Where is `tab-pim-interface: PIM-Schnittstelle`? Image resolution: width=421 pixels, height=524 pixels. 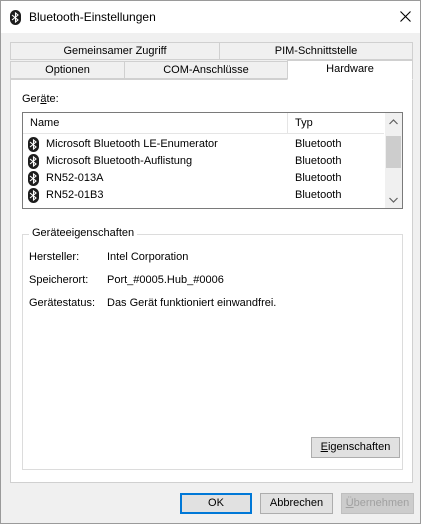 tab-pim-interface: PIM-Schnittstelle is located at coordinates (316, 51).